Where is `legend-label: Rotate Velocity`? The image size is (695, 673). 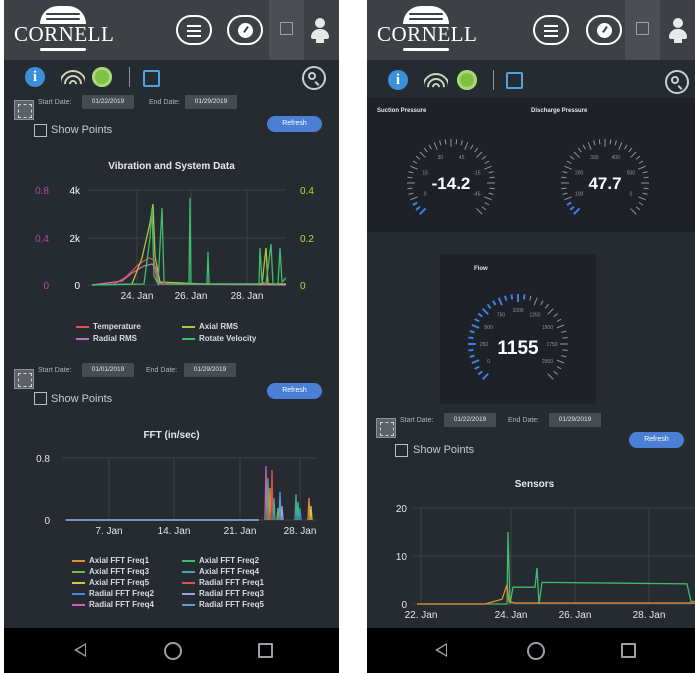 legend-label: Rotate Velocity is located at coordinates (228, 338).